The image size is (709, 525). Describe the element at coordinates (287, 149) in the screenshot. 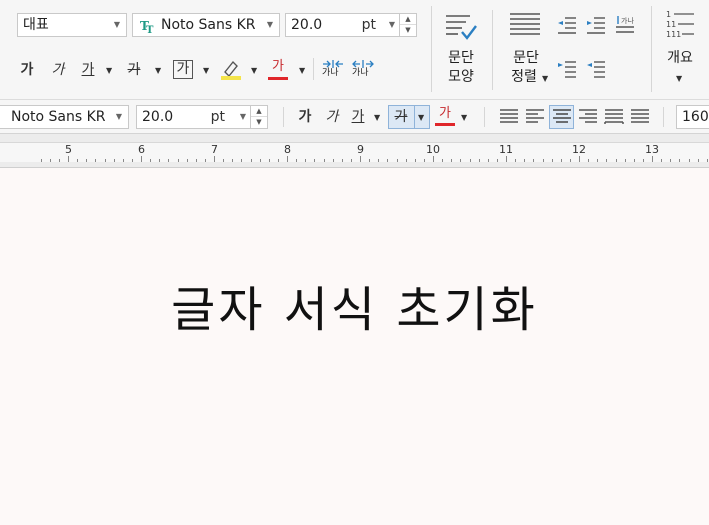

I see `ruler-label: 8` at that location.